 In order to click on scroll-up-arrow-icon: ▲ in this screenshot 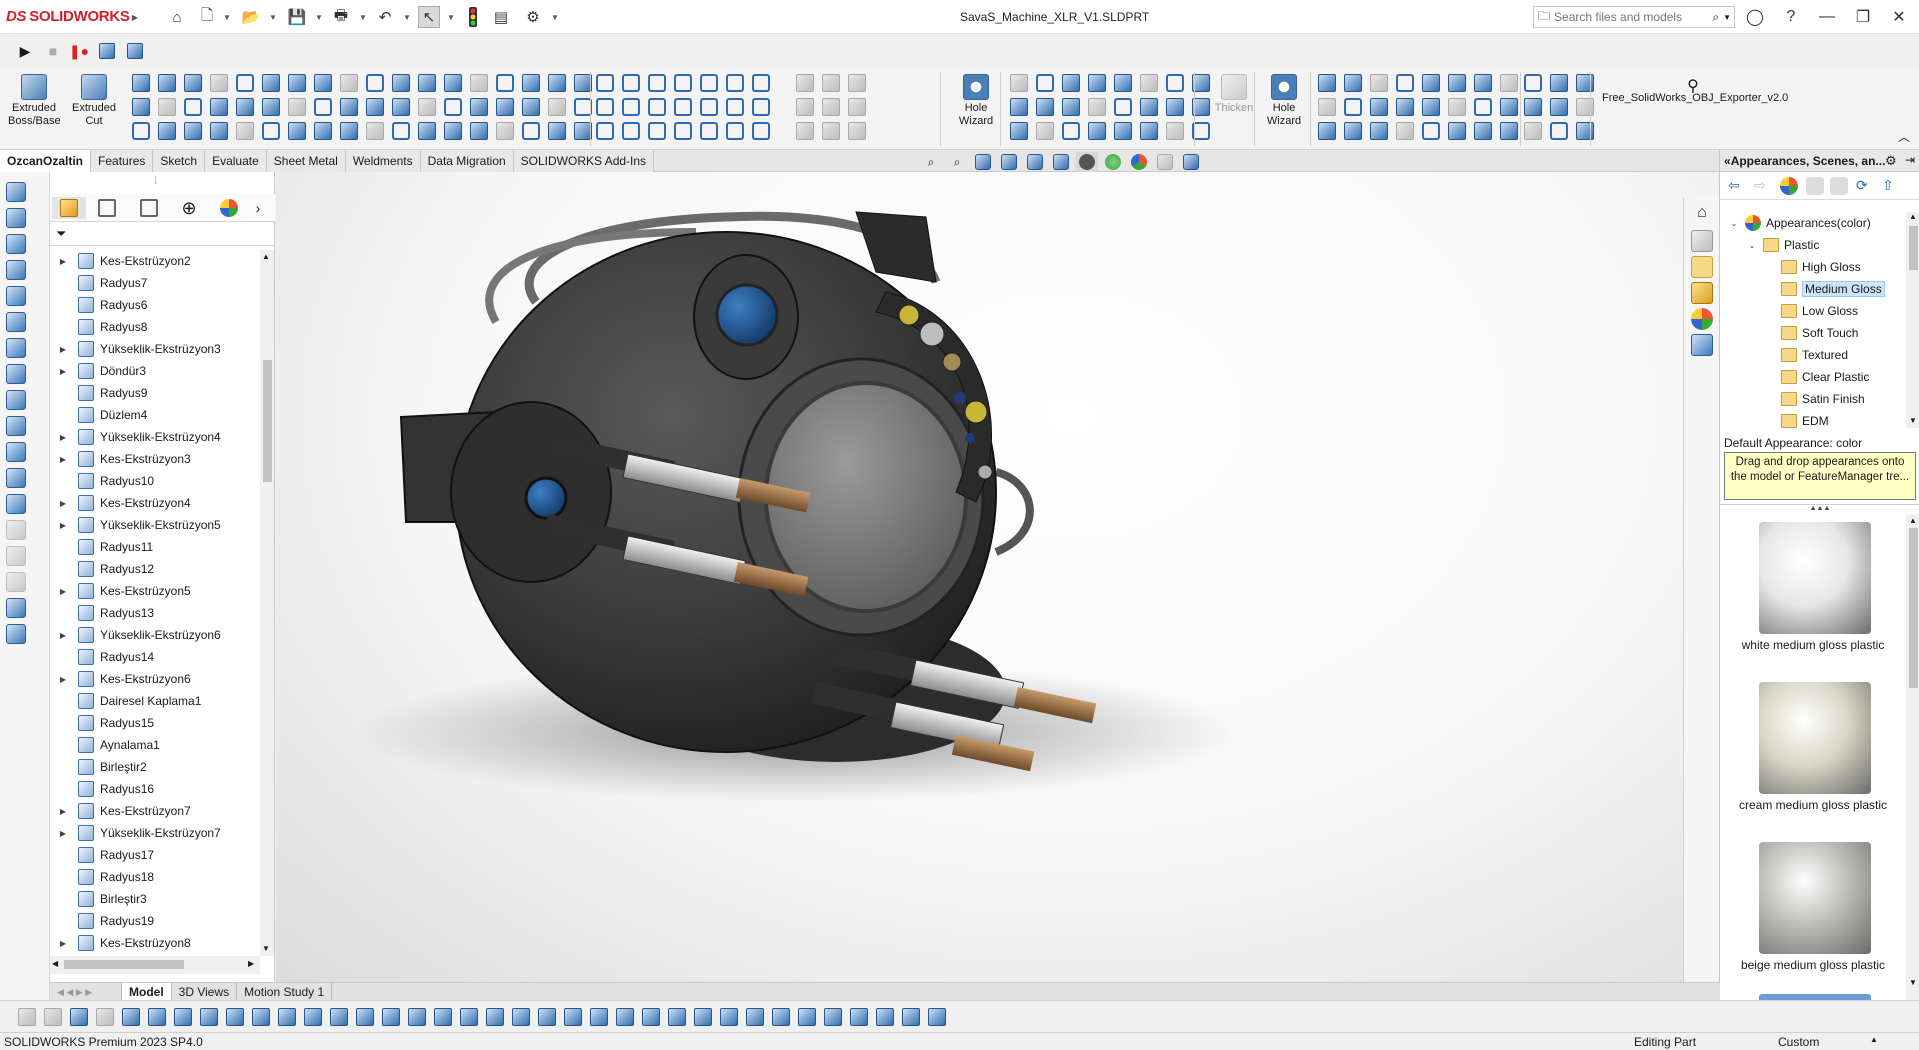, I will do `click(266, 256)`.